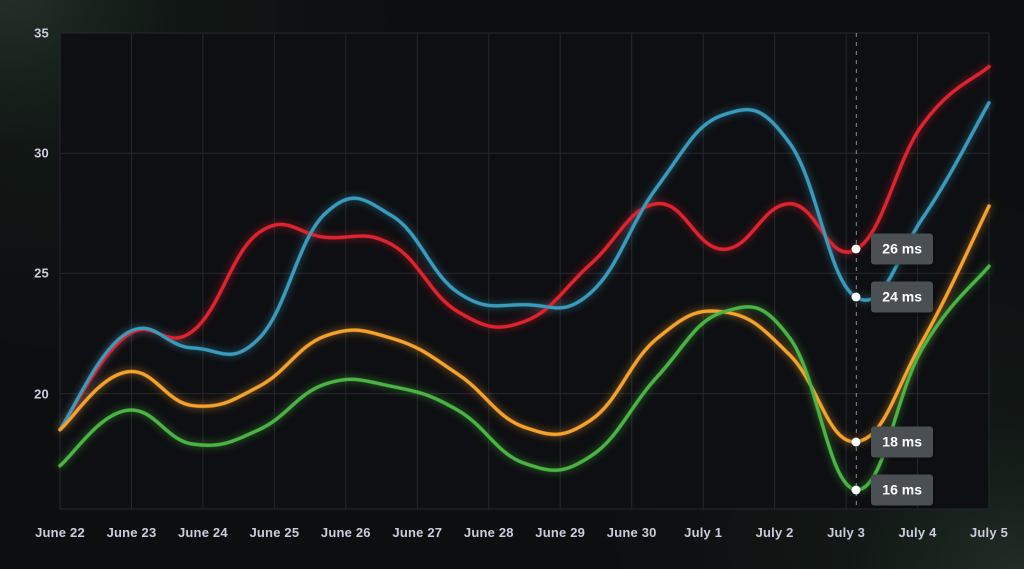  What do you see at coordinates (202, 532) in the screenshot?
I see `x-tick-label: June 24` at bounding box center [202, 532].